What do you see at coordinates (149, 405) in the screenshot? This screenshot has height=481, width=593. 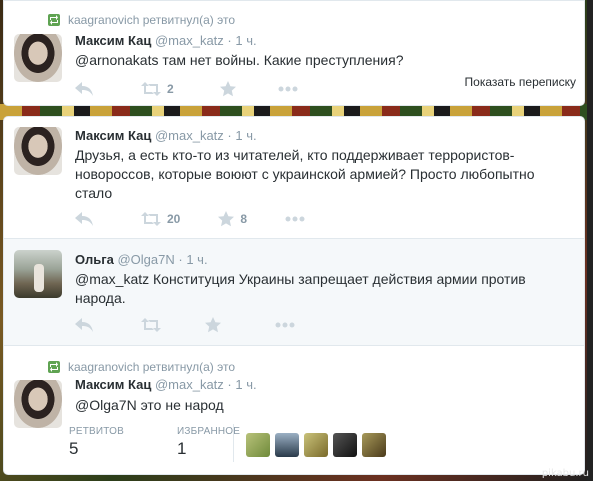 I see `tweet-text: @Olga7N это не народ` at bounding box center [149, 405].